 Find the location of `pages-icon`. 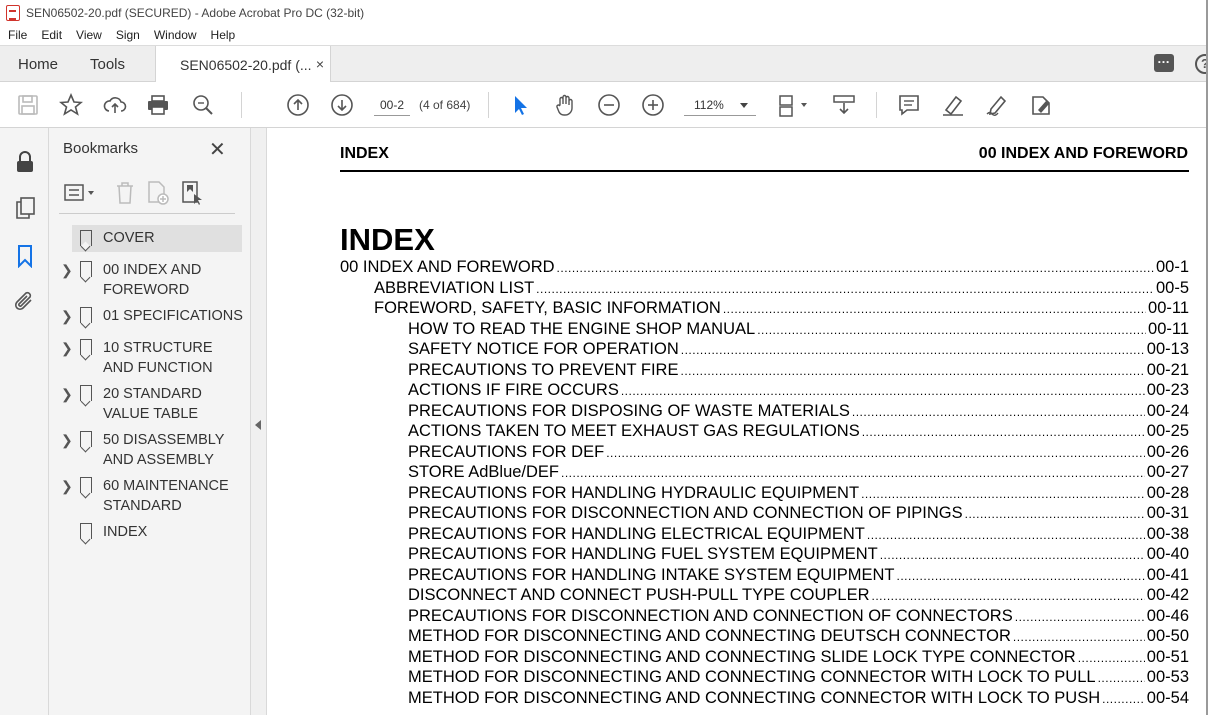

pages-icon is located at coordinates (25, 208).